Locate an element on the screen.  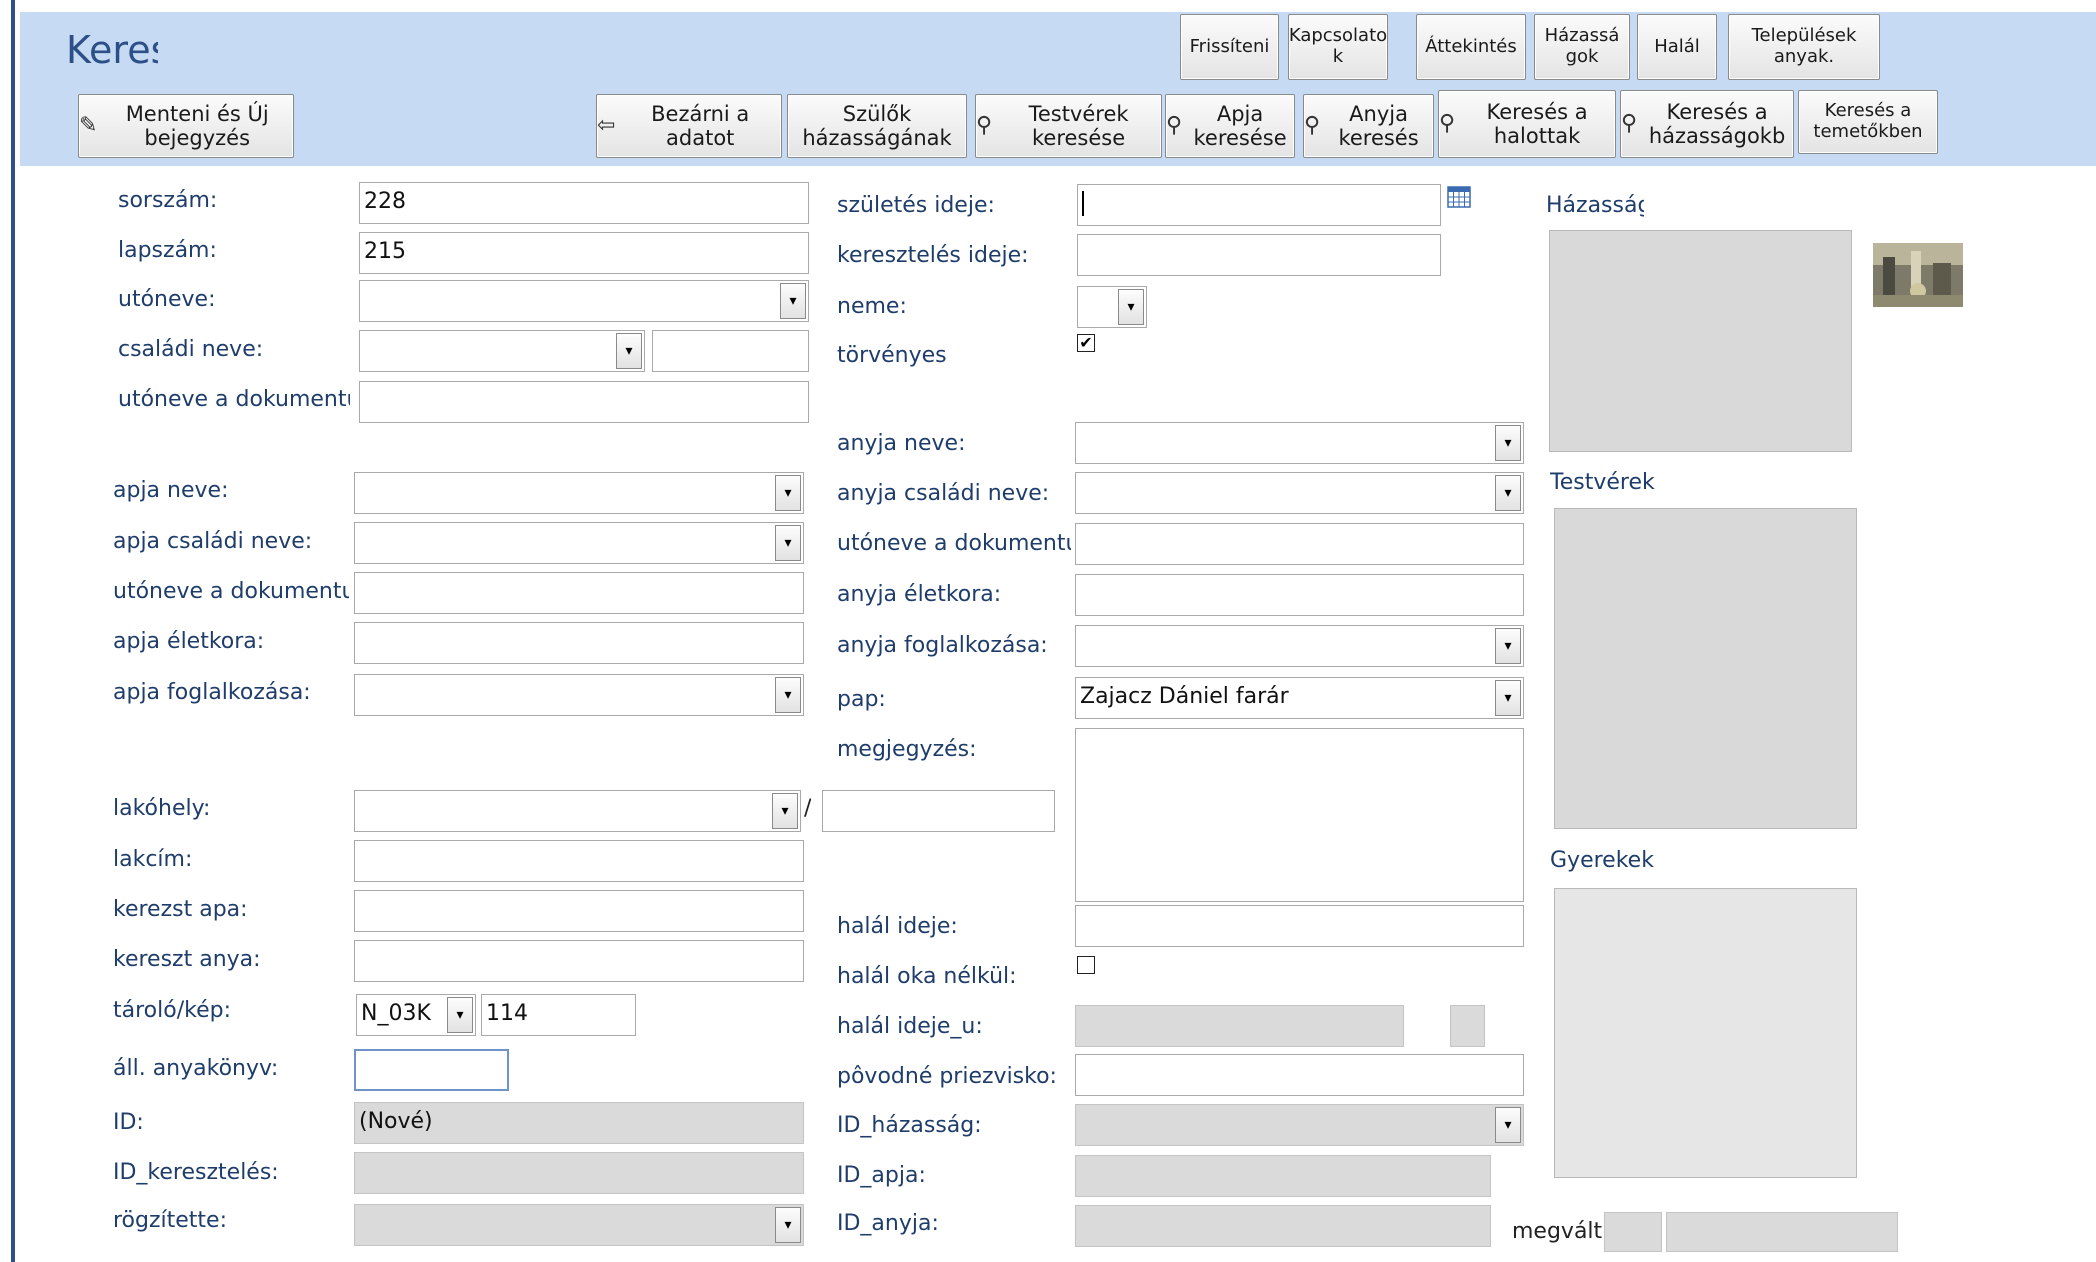
anyja-neve-label: anyja neve: is located at coordinates (901, 443).